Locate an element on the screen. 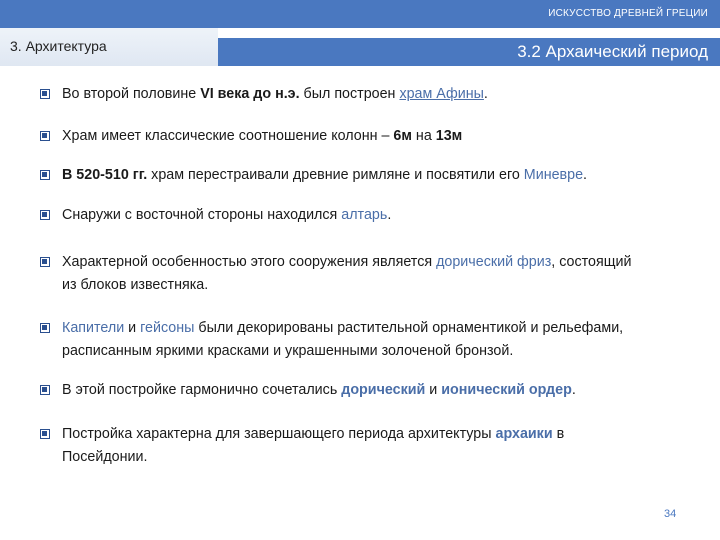  subtitle-bar: 3.2 Архаический период is located at coordinates (469, 52).